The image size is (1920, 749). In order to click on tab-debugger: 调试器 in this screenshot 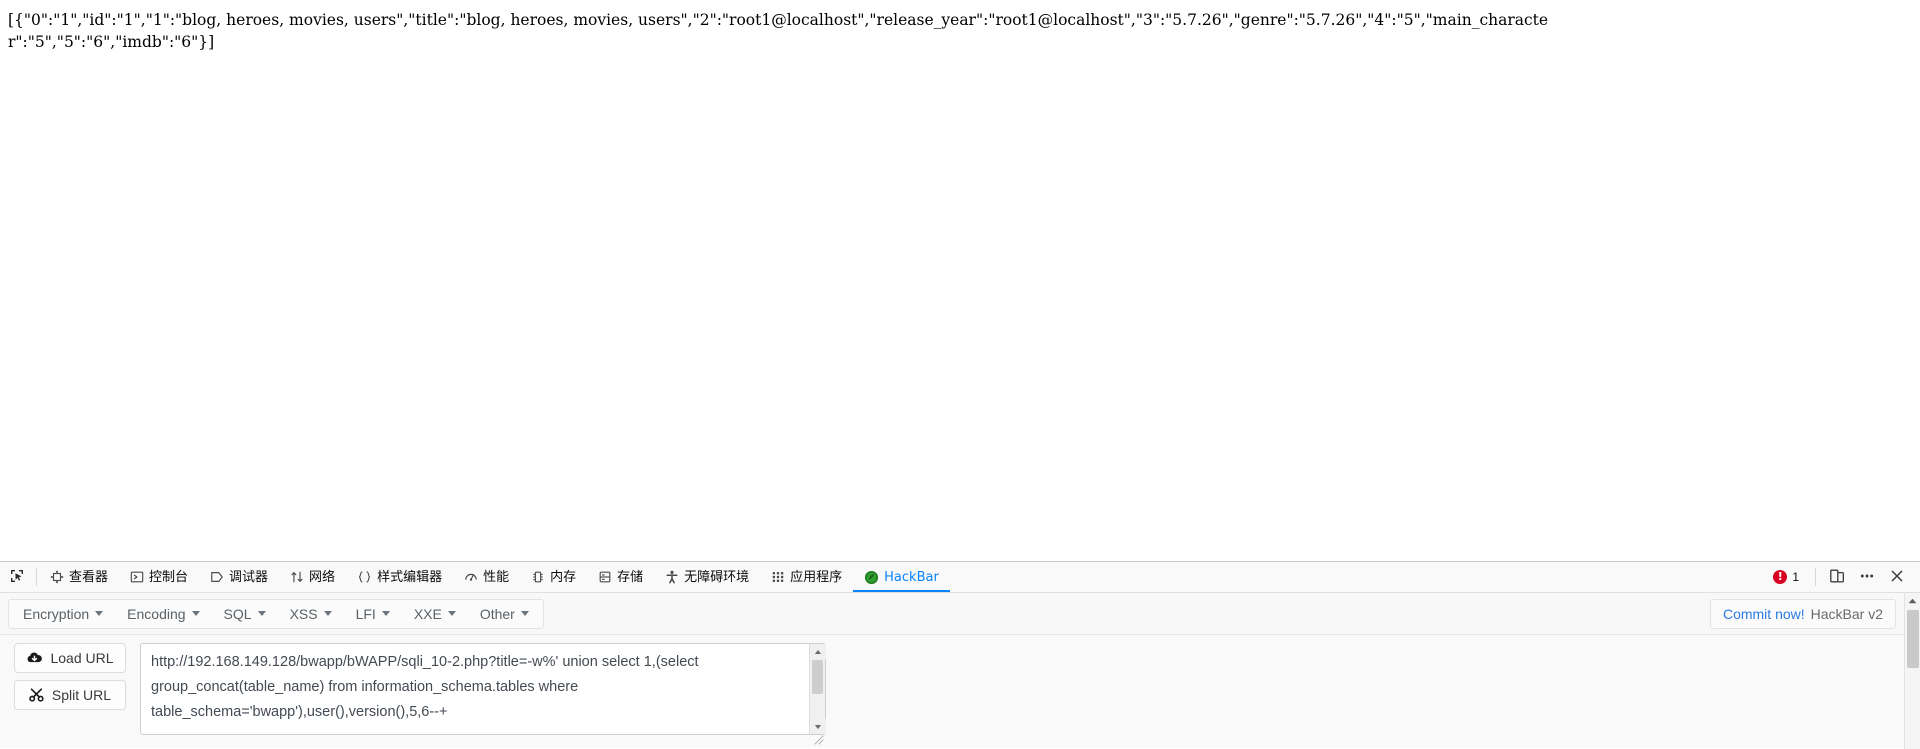, I will do `click(239, 577)`.